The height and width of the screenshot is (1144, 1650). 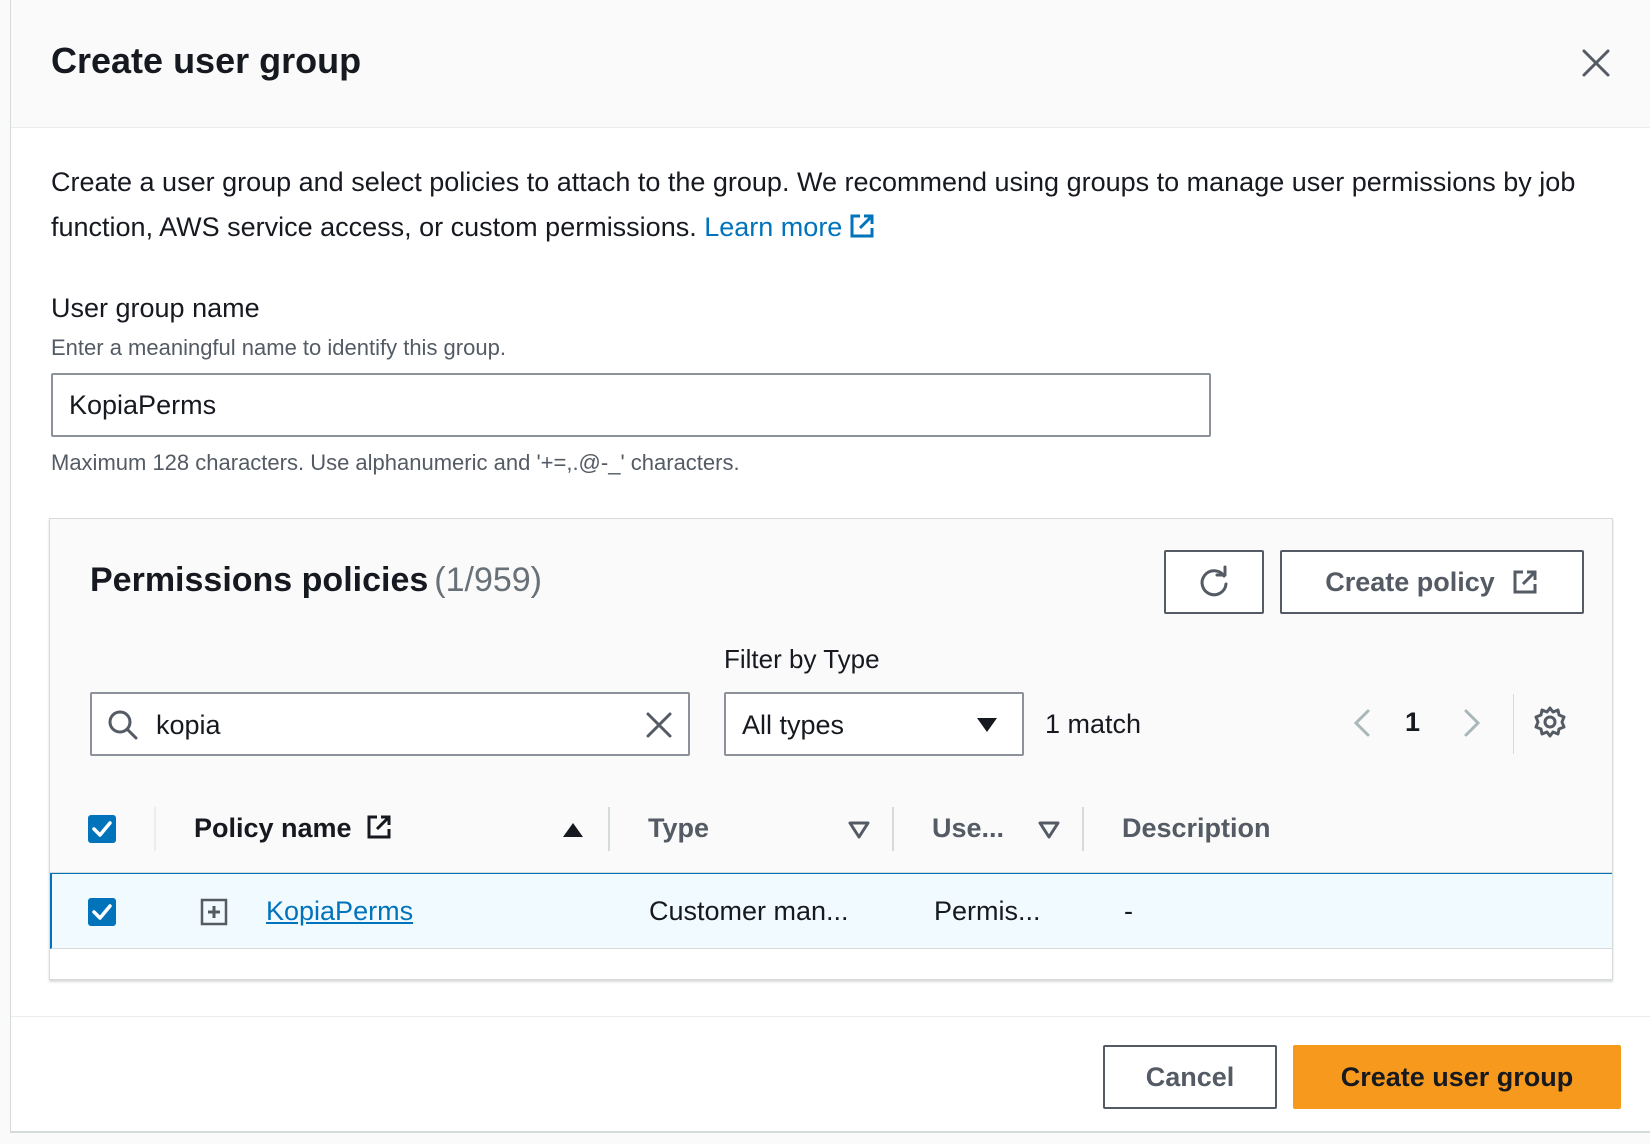 I want to click on modal-title: Create user group, so click(x=206, y=60).